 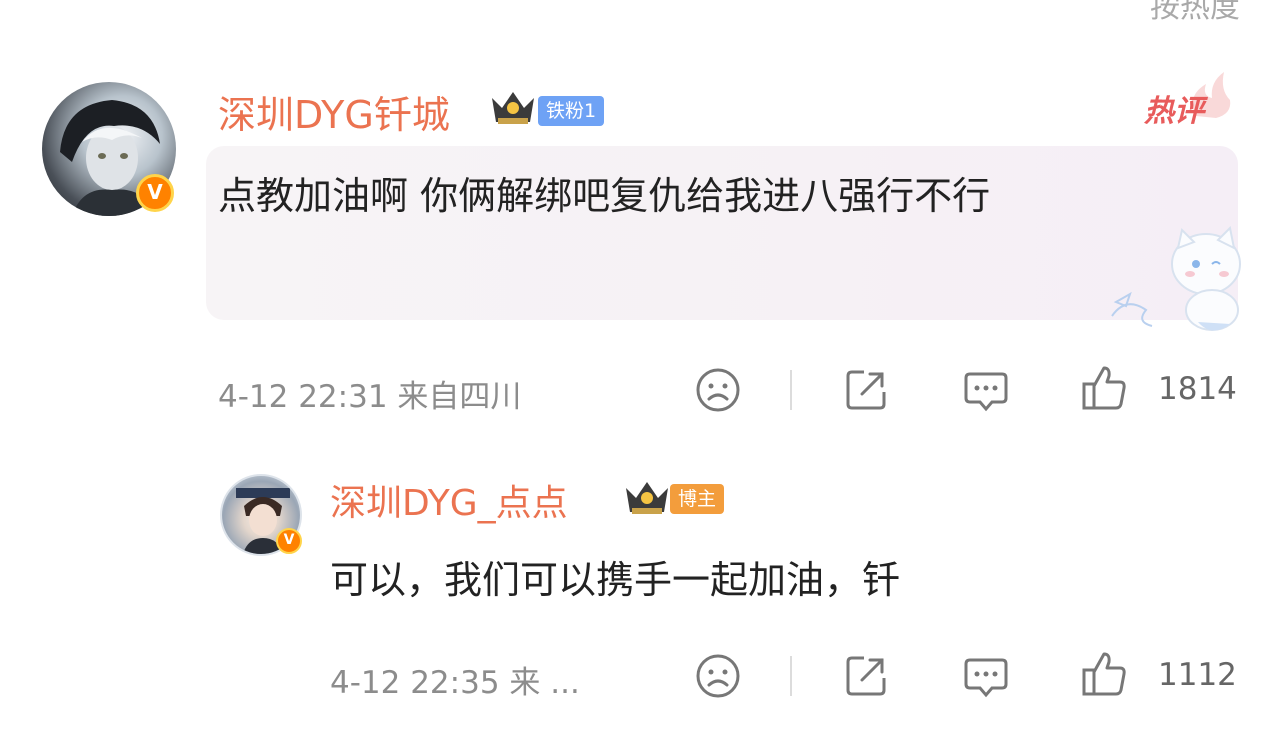 I want to click on reply-text: 可以，我们可以携手一起加油，钎, so click(x=615, y=580).